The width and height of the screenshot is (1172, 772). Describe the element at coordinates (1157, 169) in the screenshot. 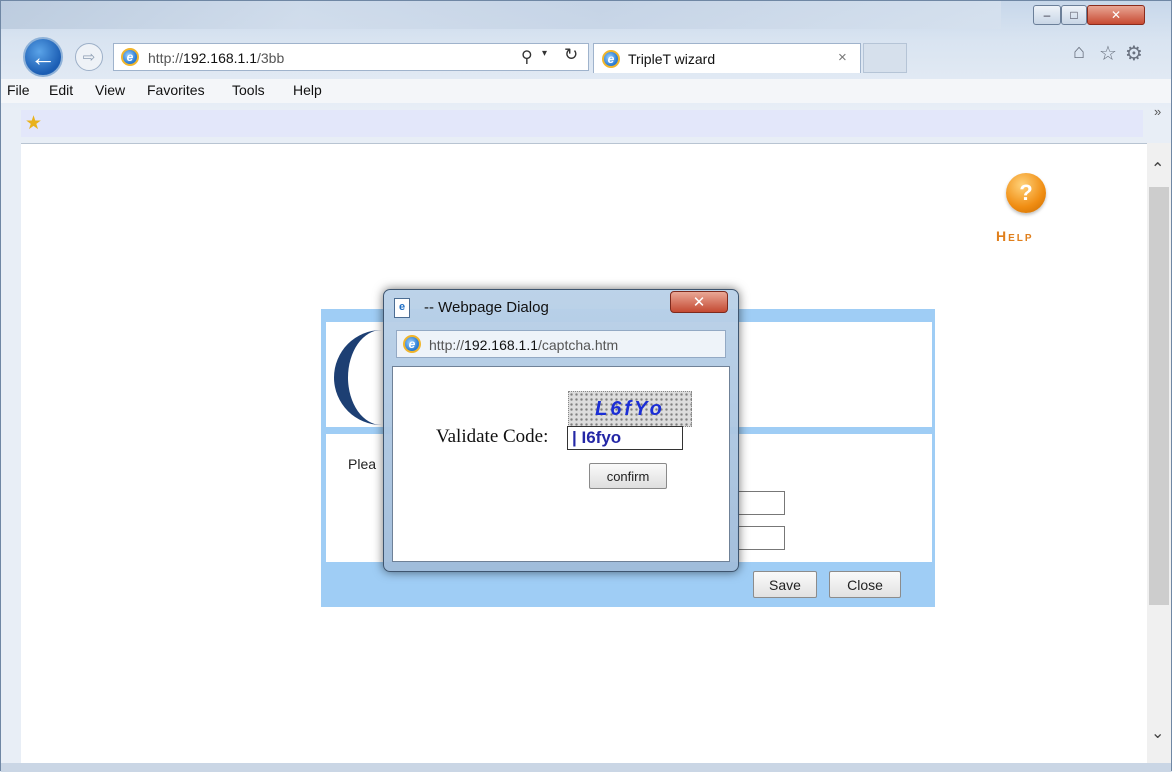

I see `scroll-up-icon: ⌃` at that location.